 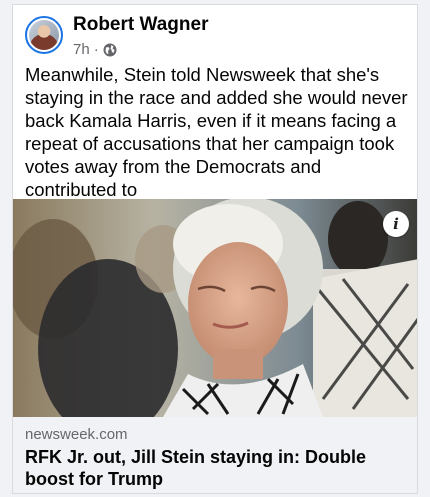 I want to click on post-meta: 7h ·, so click(x=95, y=49).